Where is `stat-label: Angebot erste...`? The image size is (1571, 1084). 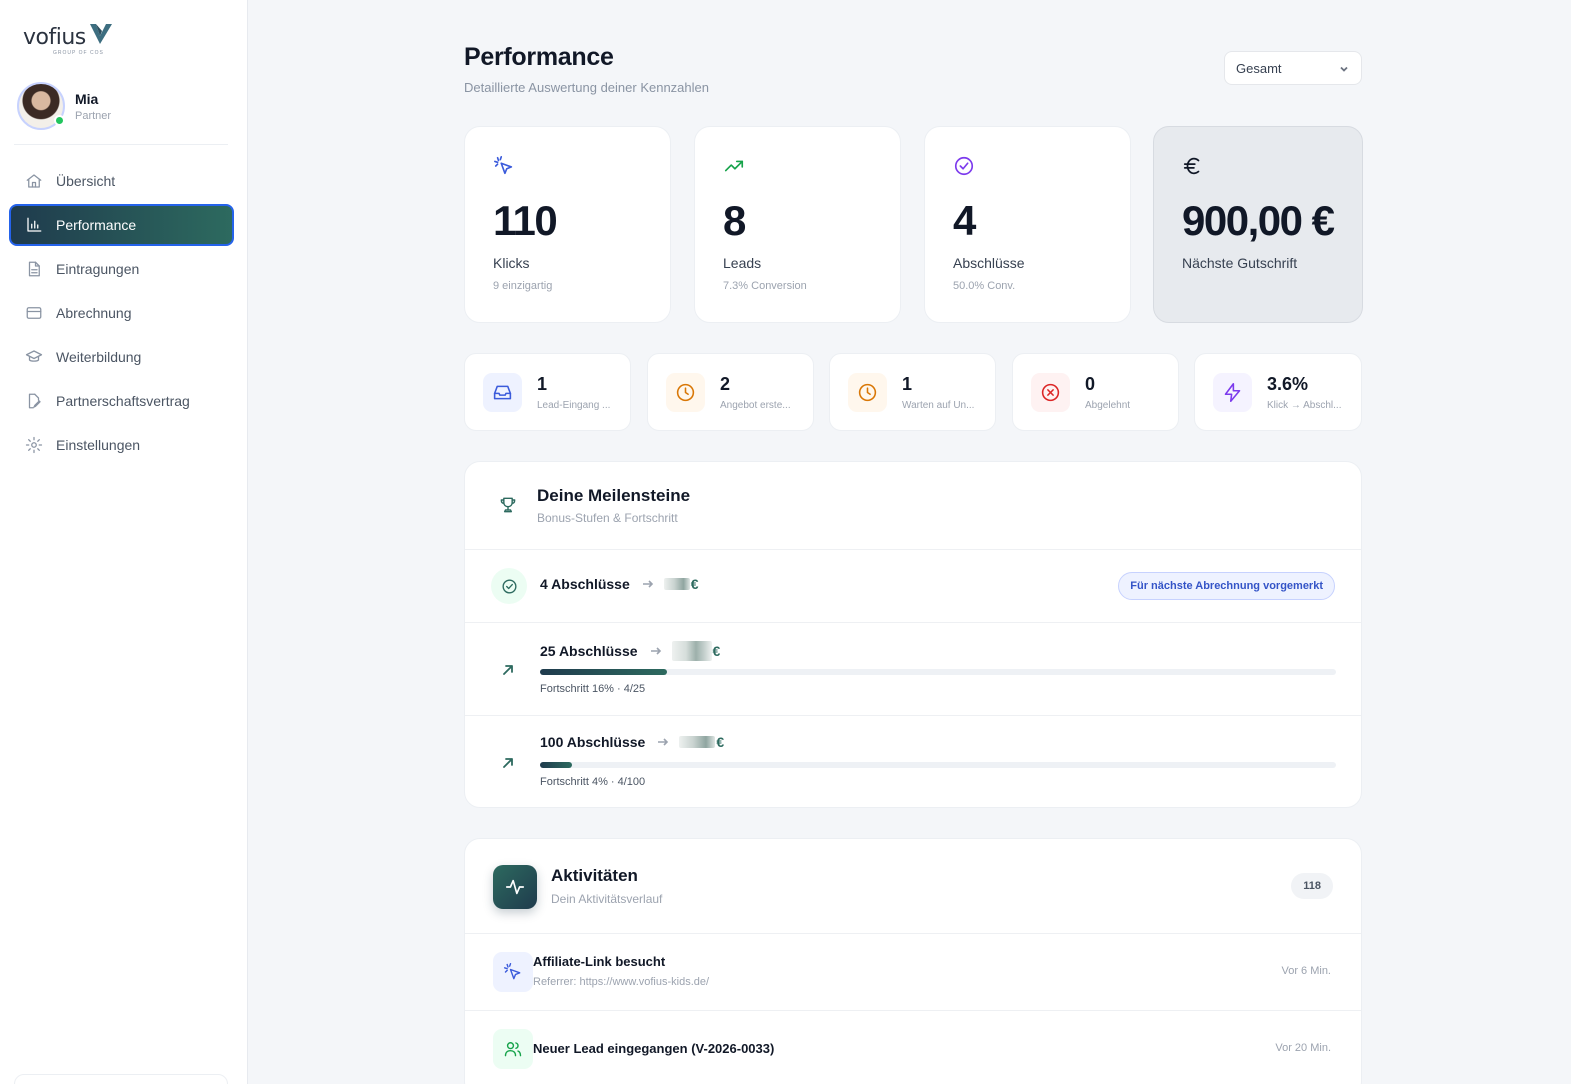 stat-label: Angebot erste... is located at coordinates (755, 405).